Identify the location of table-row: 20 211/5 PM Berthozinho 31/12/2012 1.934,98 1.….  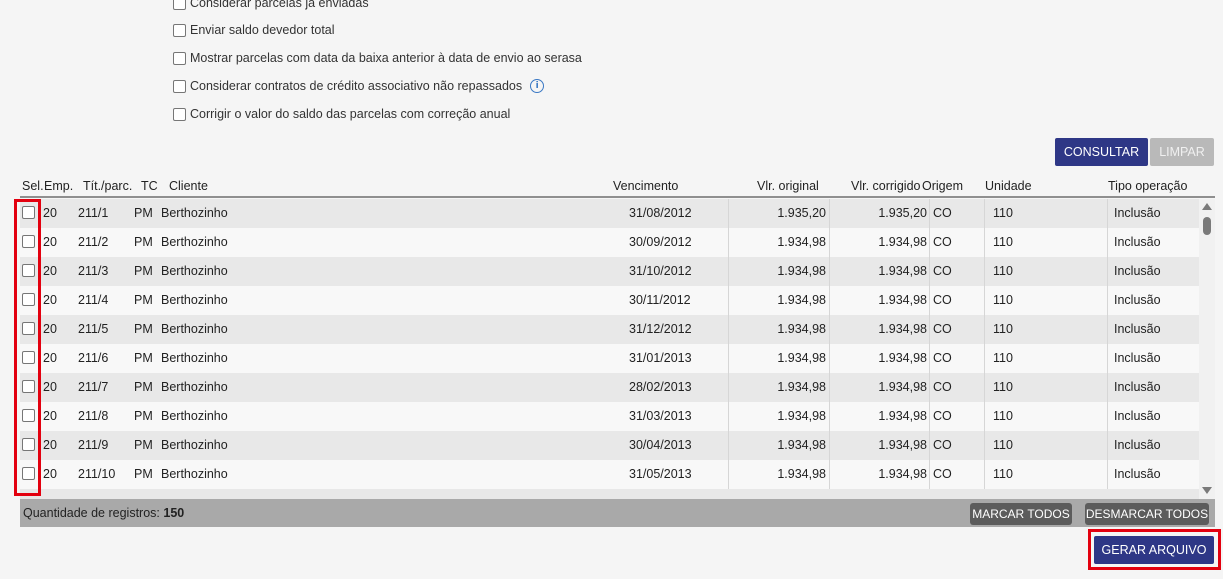
(609, 329).